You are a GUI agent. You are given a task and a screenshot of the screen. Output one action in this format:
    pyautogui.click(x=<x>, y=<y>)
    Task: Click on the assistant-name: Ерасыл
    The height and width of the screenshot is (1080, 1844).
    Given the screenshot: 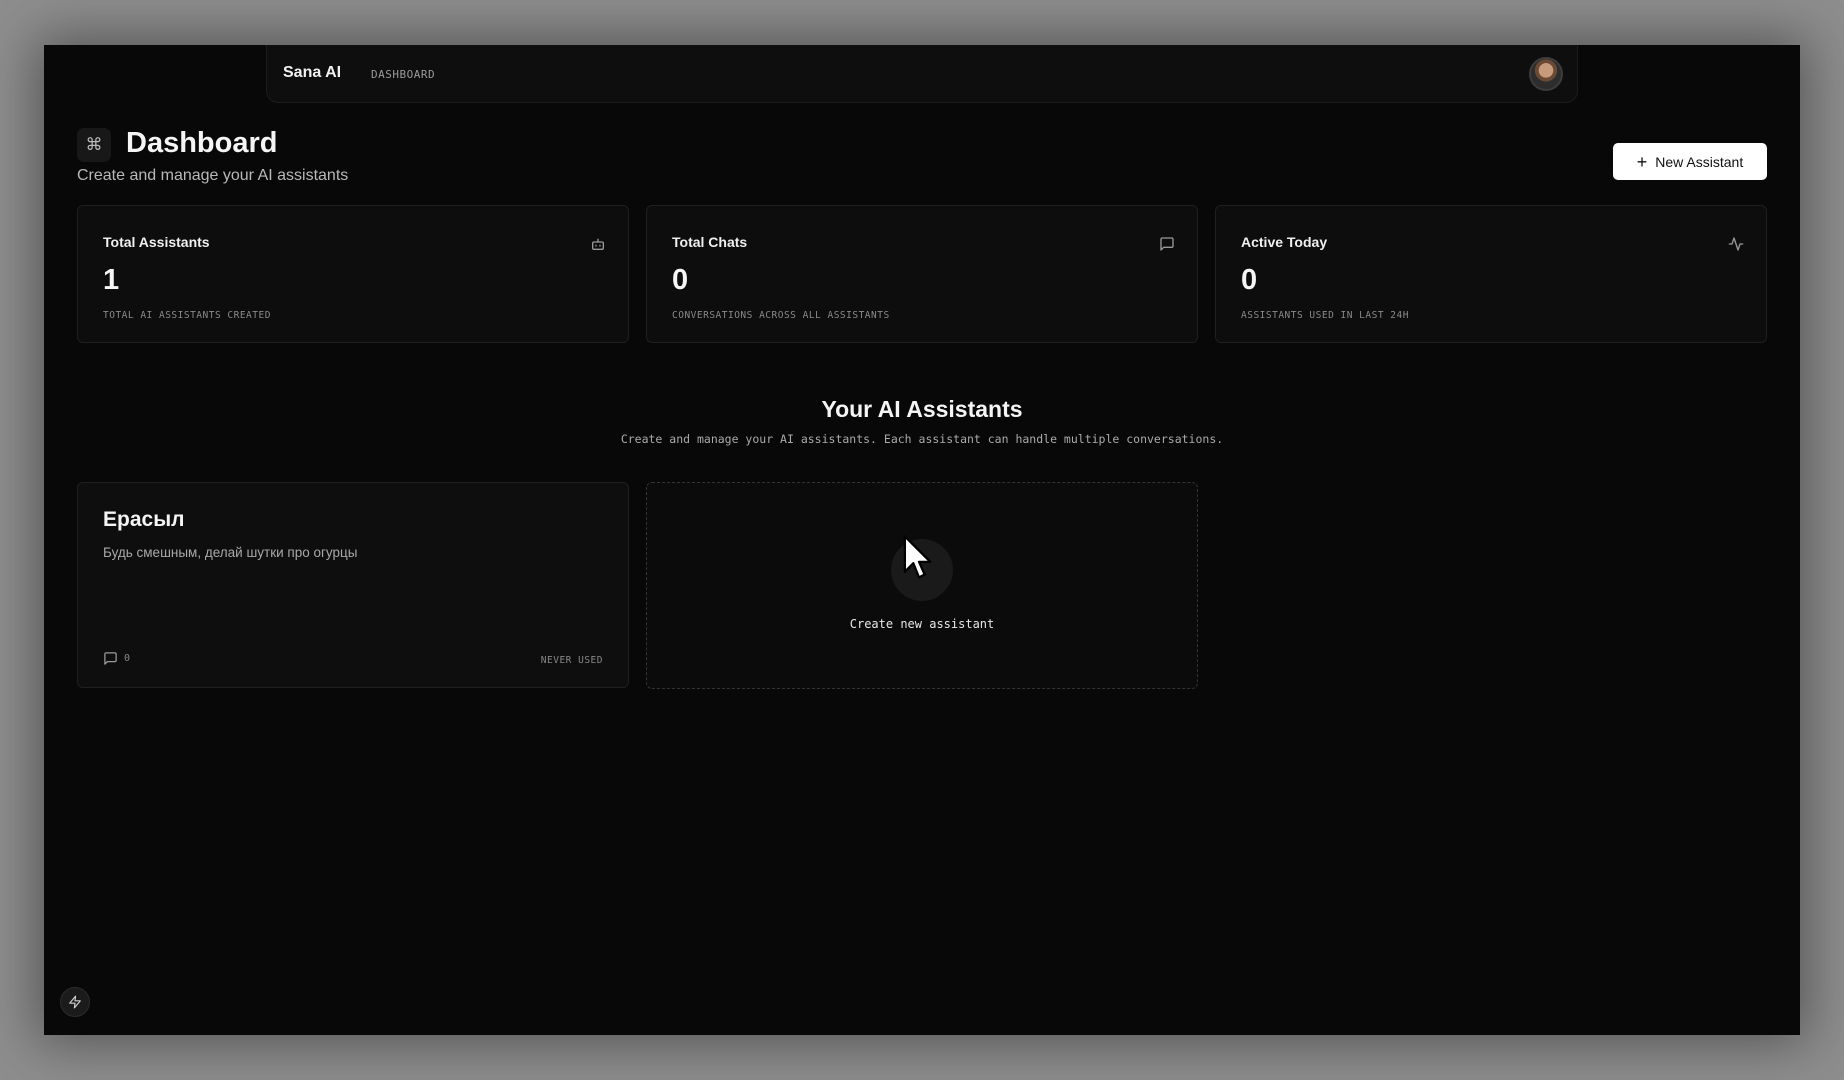 What is the action you would take?
    pyautogui.click(x=144, y=519)
    